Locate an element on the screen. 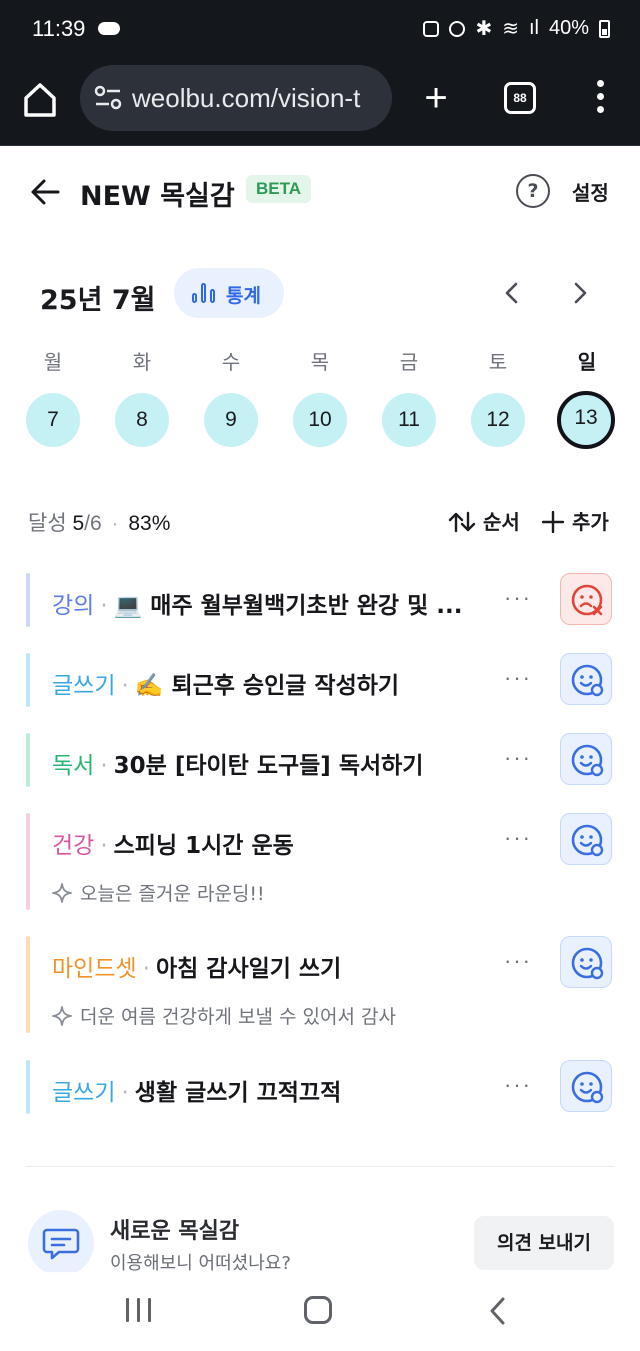 The image size is (640, 1351). home-icon is located at coordinates (40, 100).